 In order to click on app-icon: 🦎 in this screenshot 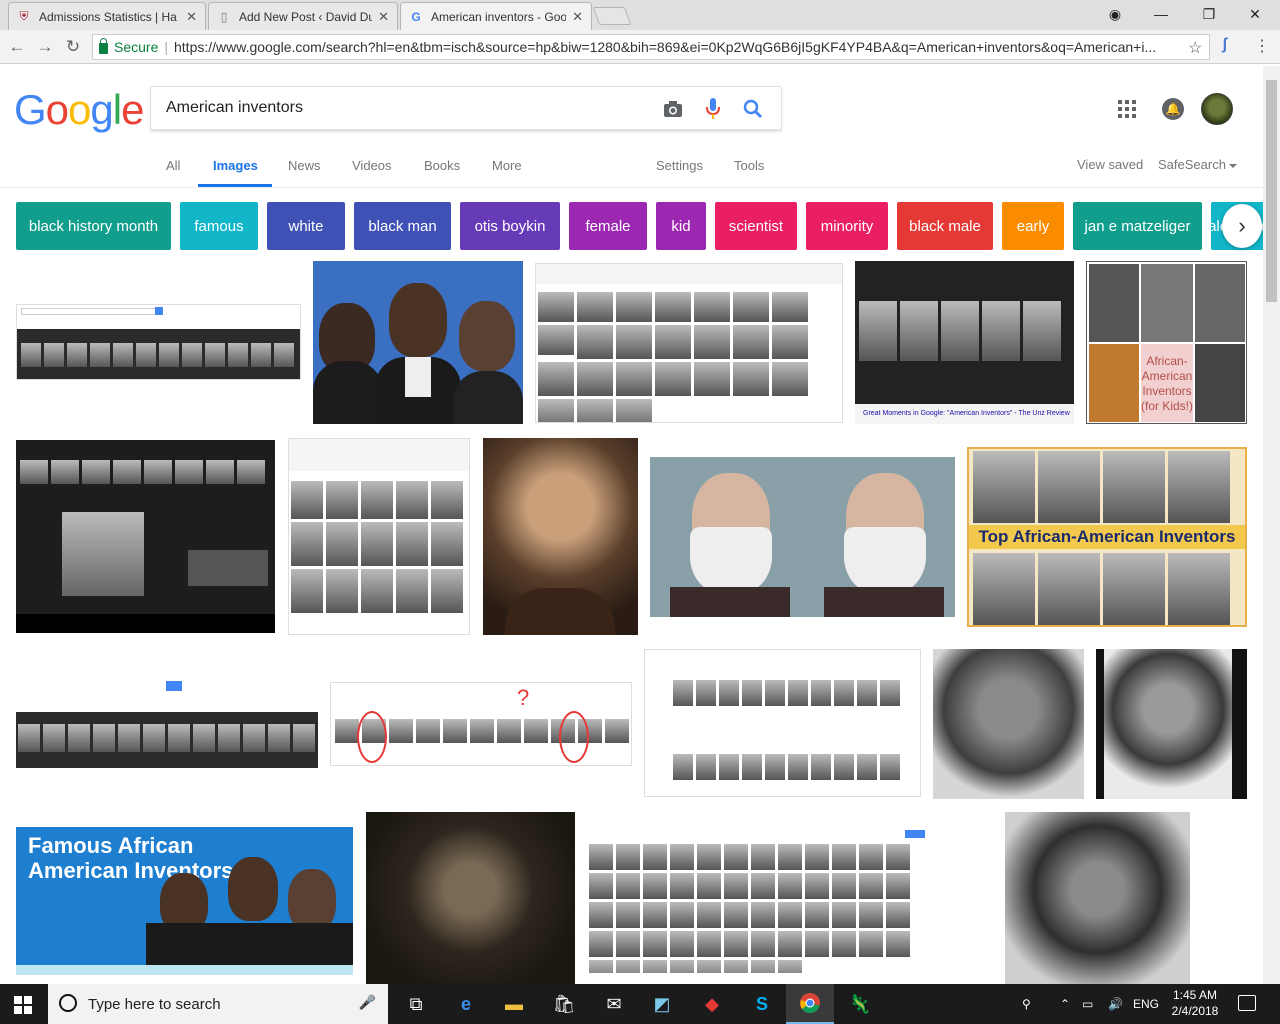, I will do `click(860, 1004)`.